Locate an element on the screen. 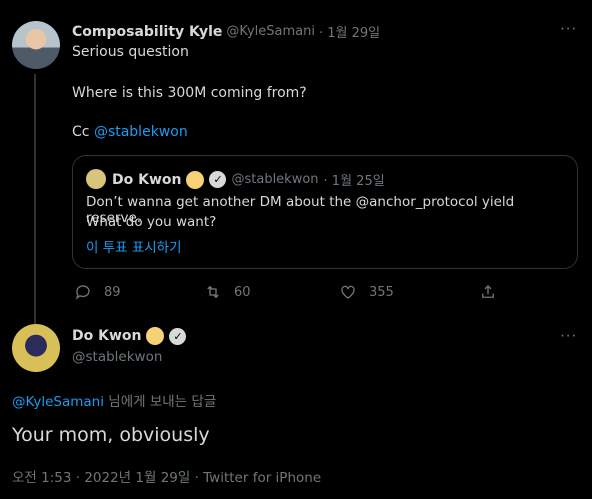 This screenshot has width=592, height=499. quote-avatar is located at coordinates (96, 179).